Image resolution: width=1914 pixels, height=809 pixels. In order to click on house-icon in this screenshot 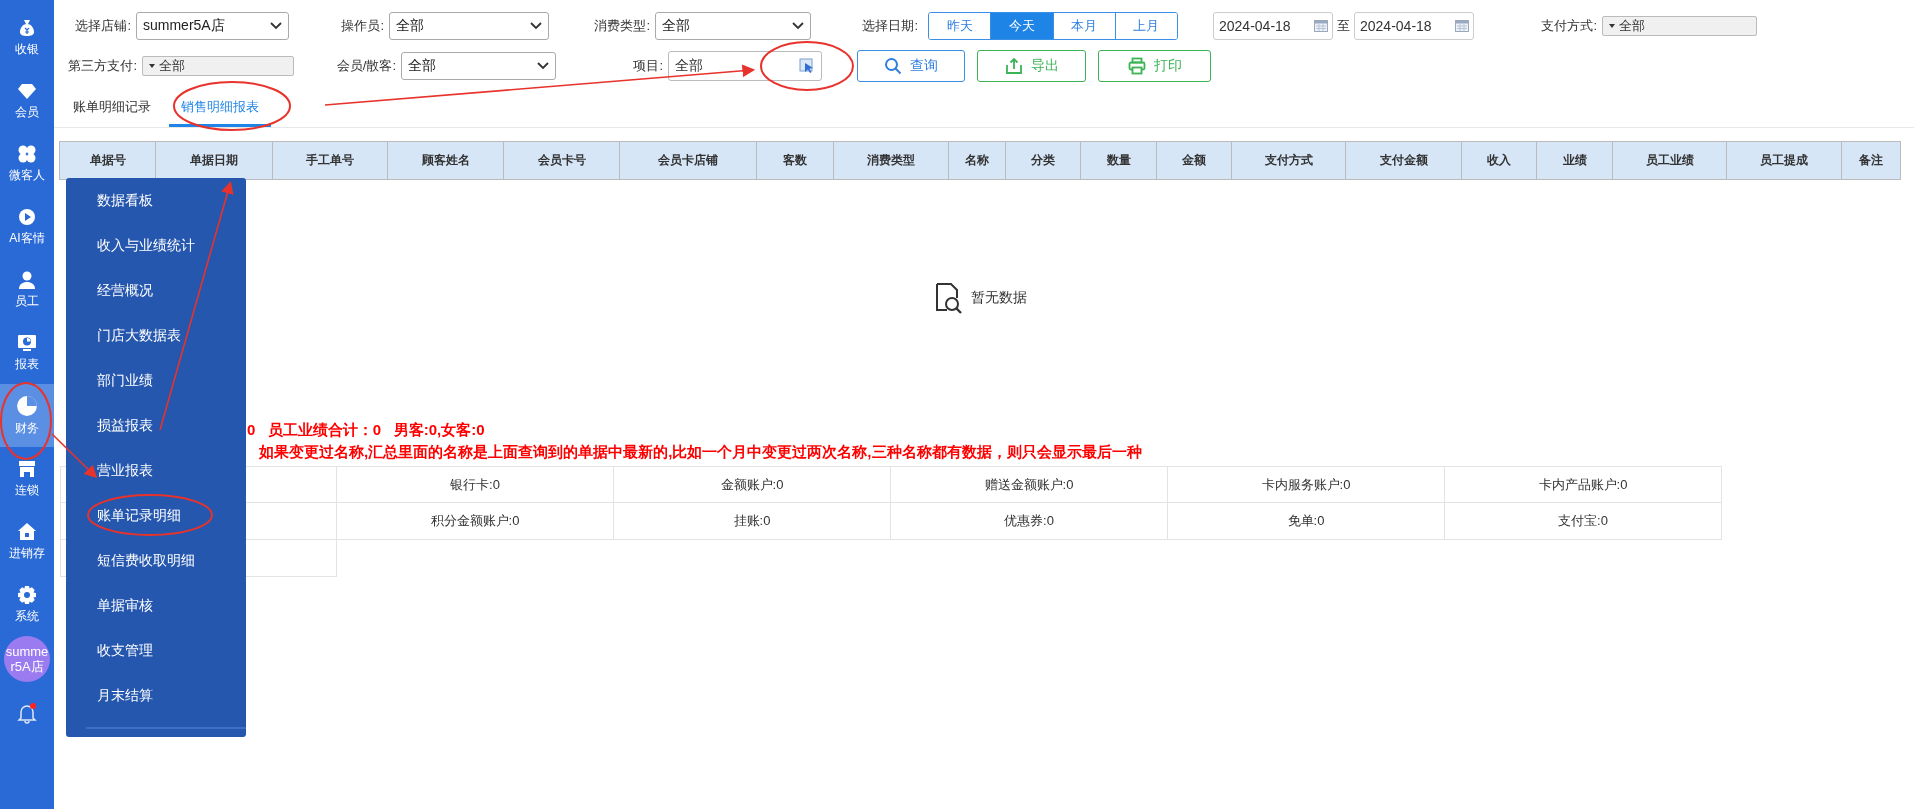, I will do `click(27, 531)`.